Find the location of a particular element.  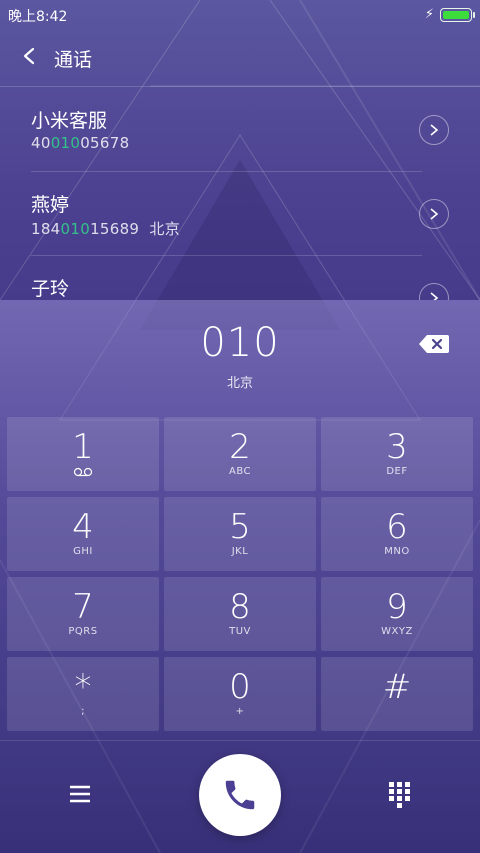

backspace-icon is located at coordinates (434, 344).